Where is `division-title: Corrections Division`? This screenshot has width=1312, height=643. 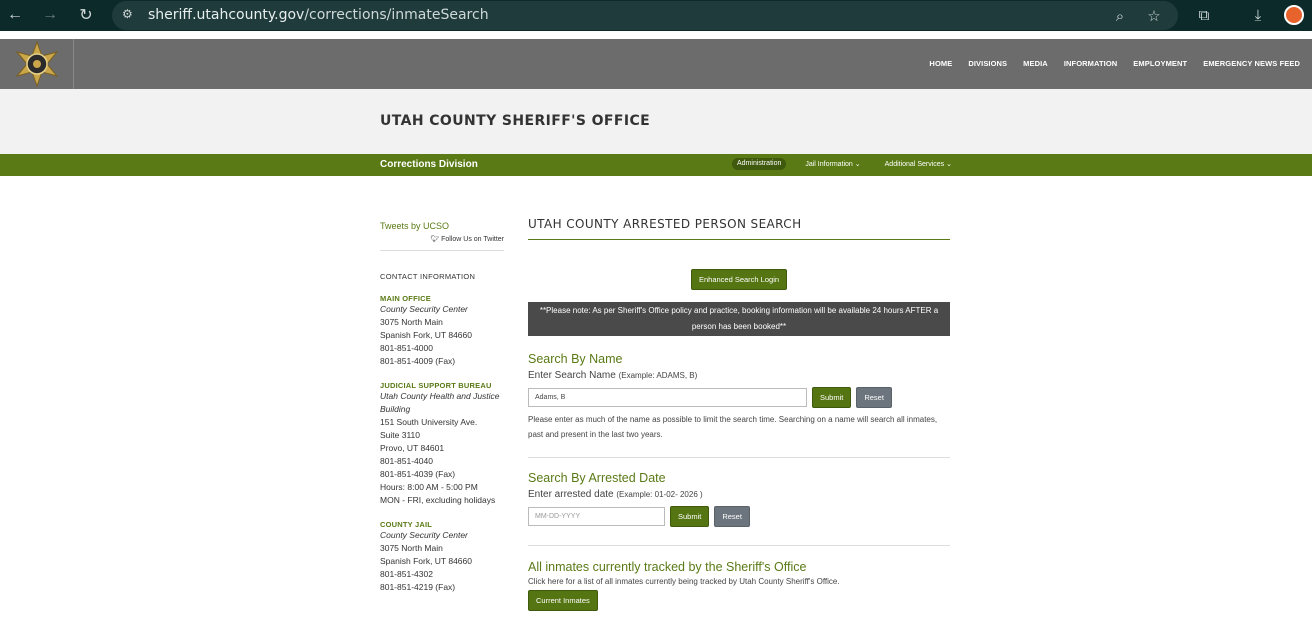
division-title: Corrections Division is located at coordinates (429, 164).